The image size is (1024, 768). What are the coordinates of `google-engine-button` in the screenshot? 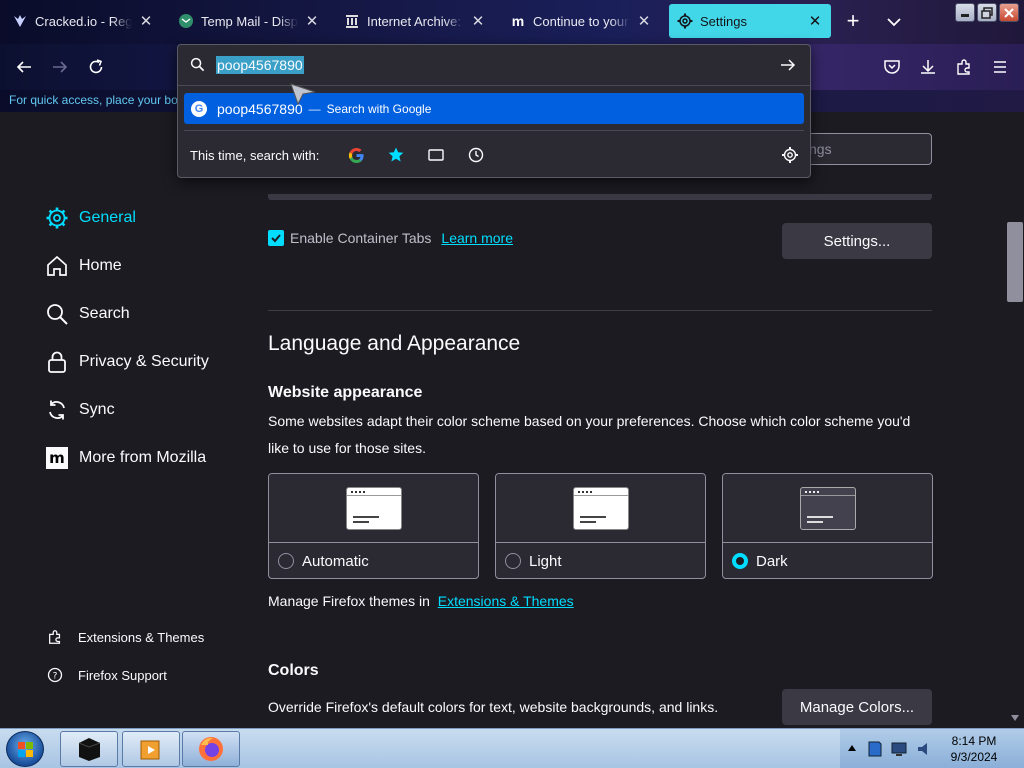 It's located at (356, 155).